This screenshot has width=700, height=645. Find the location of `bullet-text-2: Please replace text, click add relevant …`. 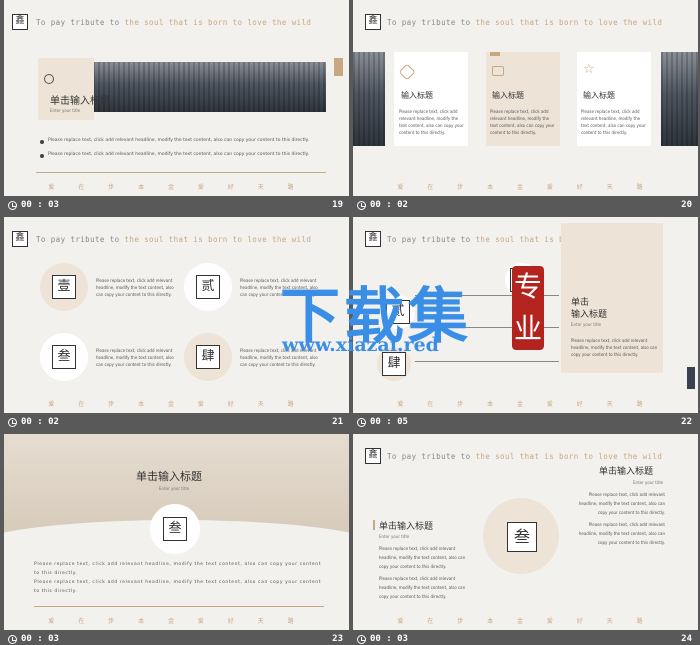

bullet-text-2: Please replace text, click add relevant … is located at coordinates (179, 154).